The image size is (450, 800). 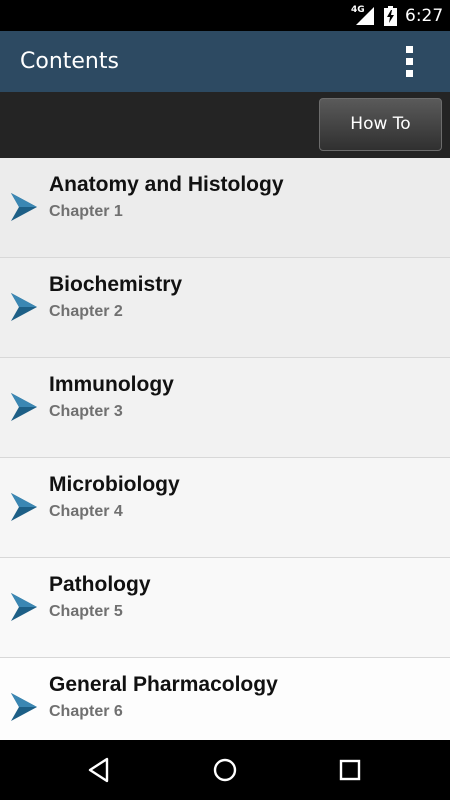 What do you see at coordinates (365, 16) in the screenshot?
I see `signal-icon` at bounding box center [365, 16].